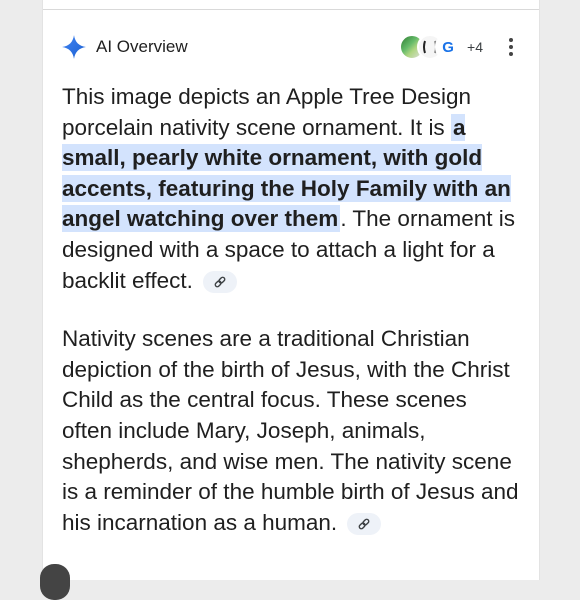  What do you see at coordinates (511, 47) in the screenshot?
I see `more-options-icon` at bounding box center [511, 47].